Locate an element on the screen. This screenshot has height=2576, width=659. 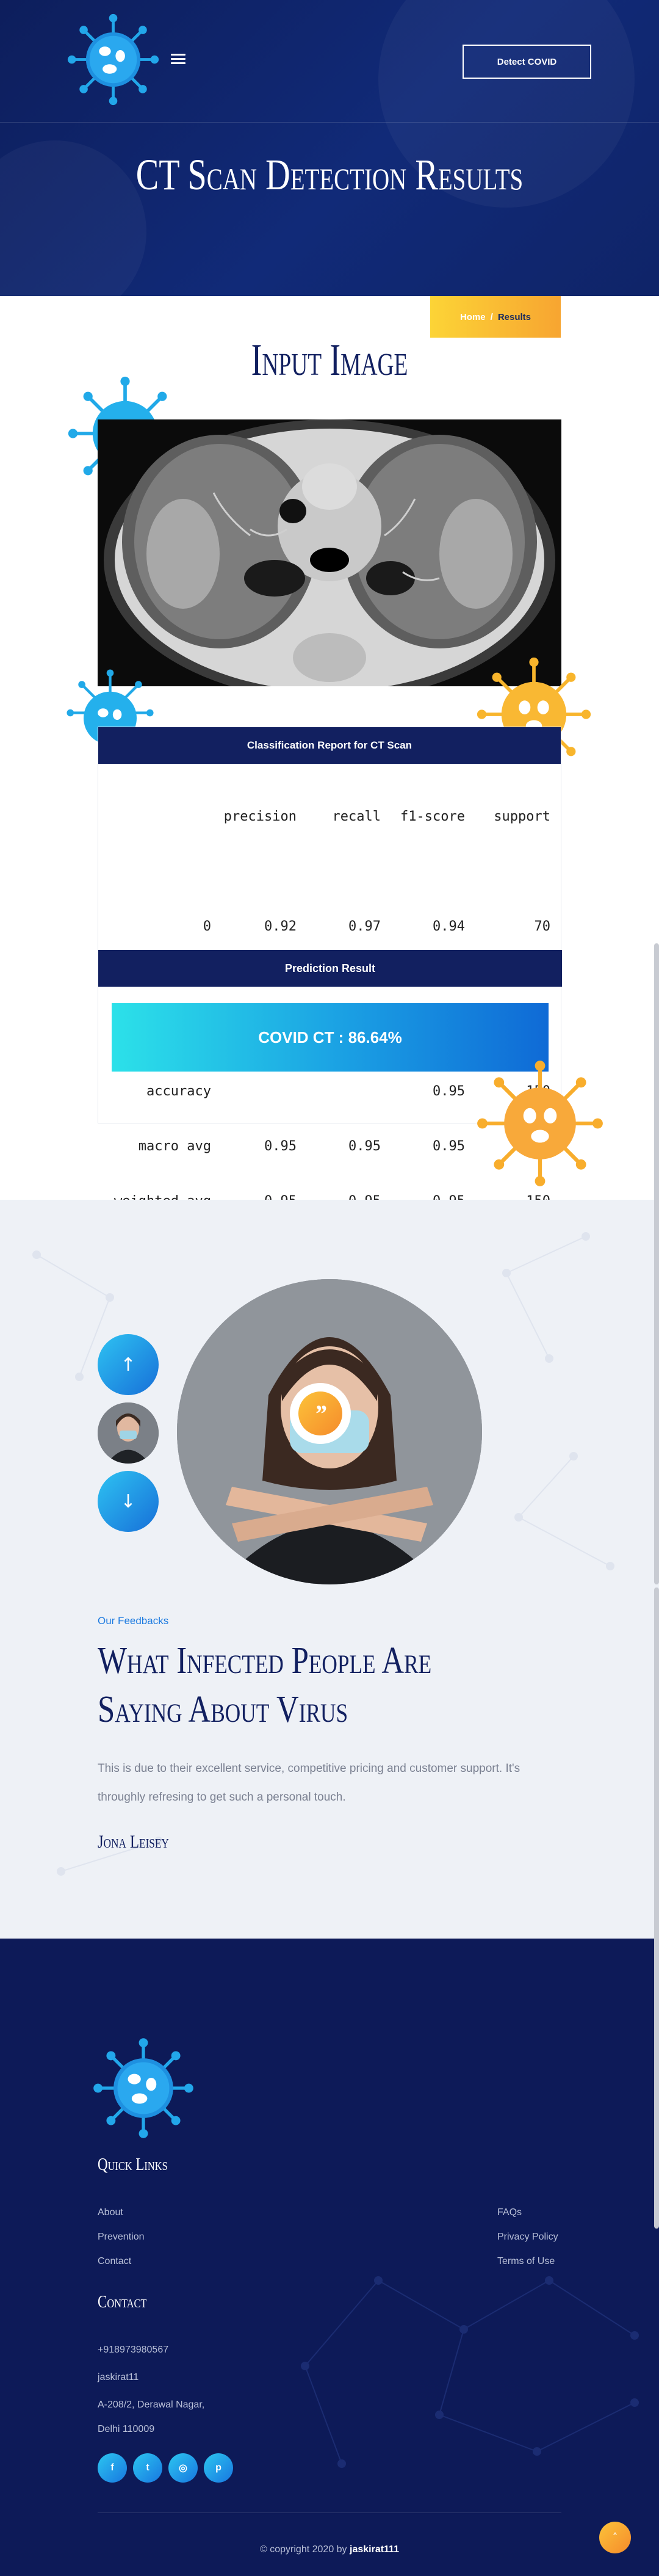
header-divider is located at coordinates (329, 122).